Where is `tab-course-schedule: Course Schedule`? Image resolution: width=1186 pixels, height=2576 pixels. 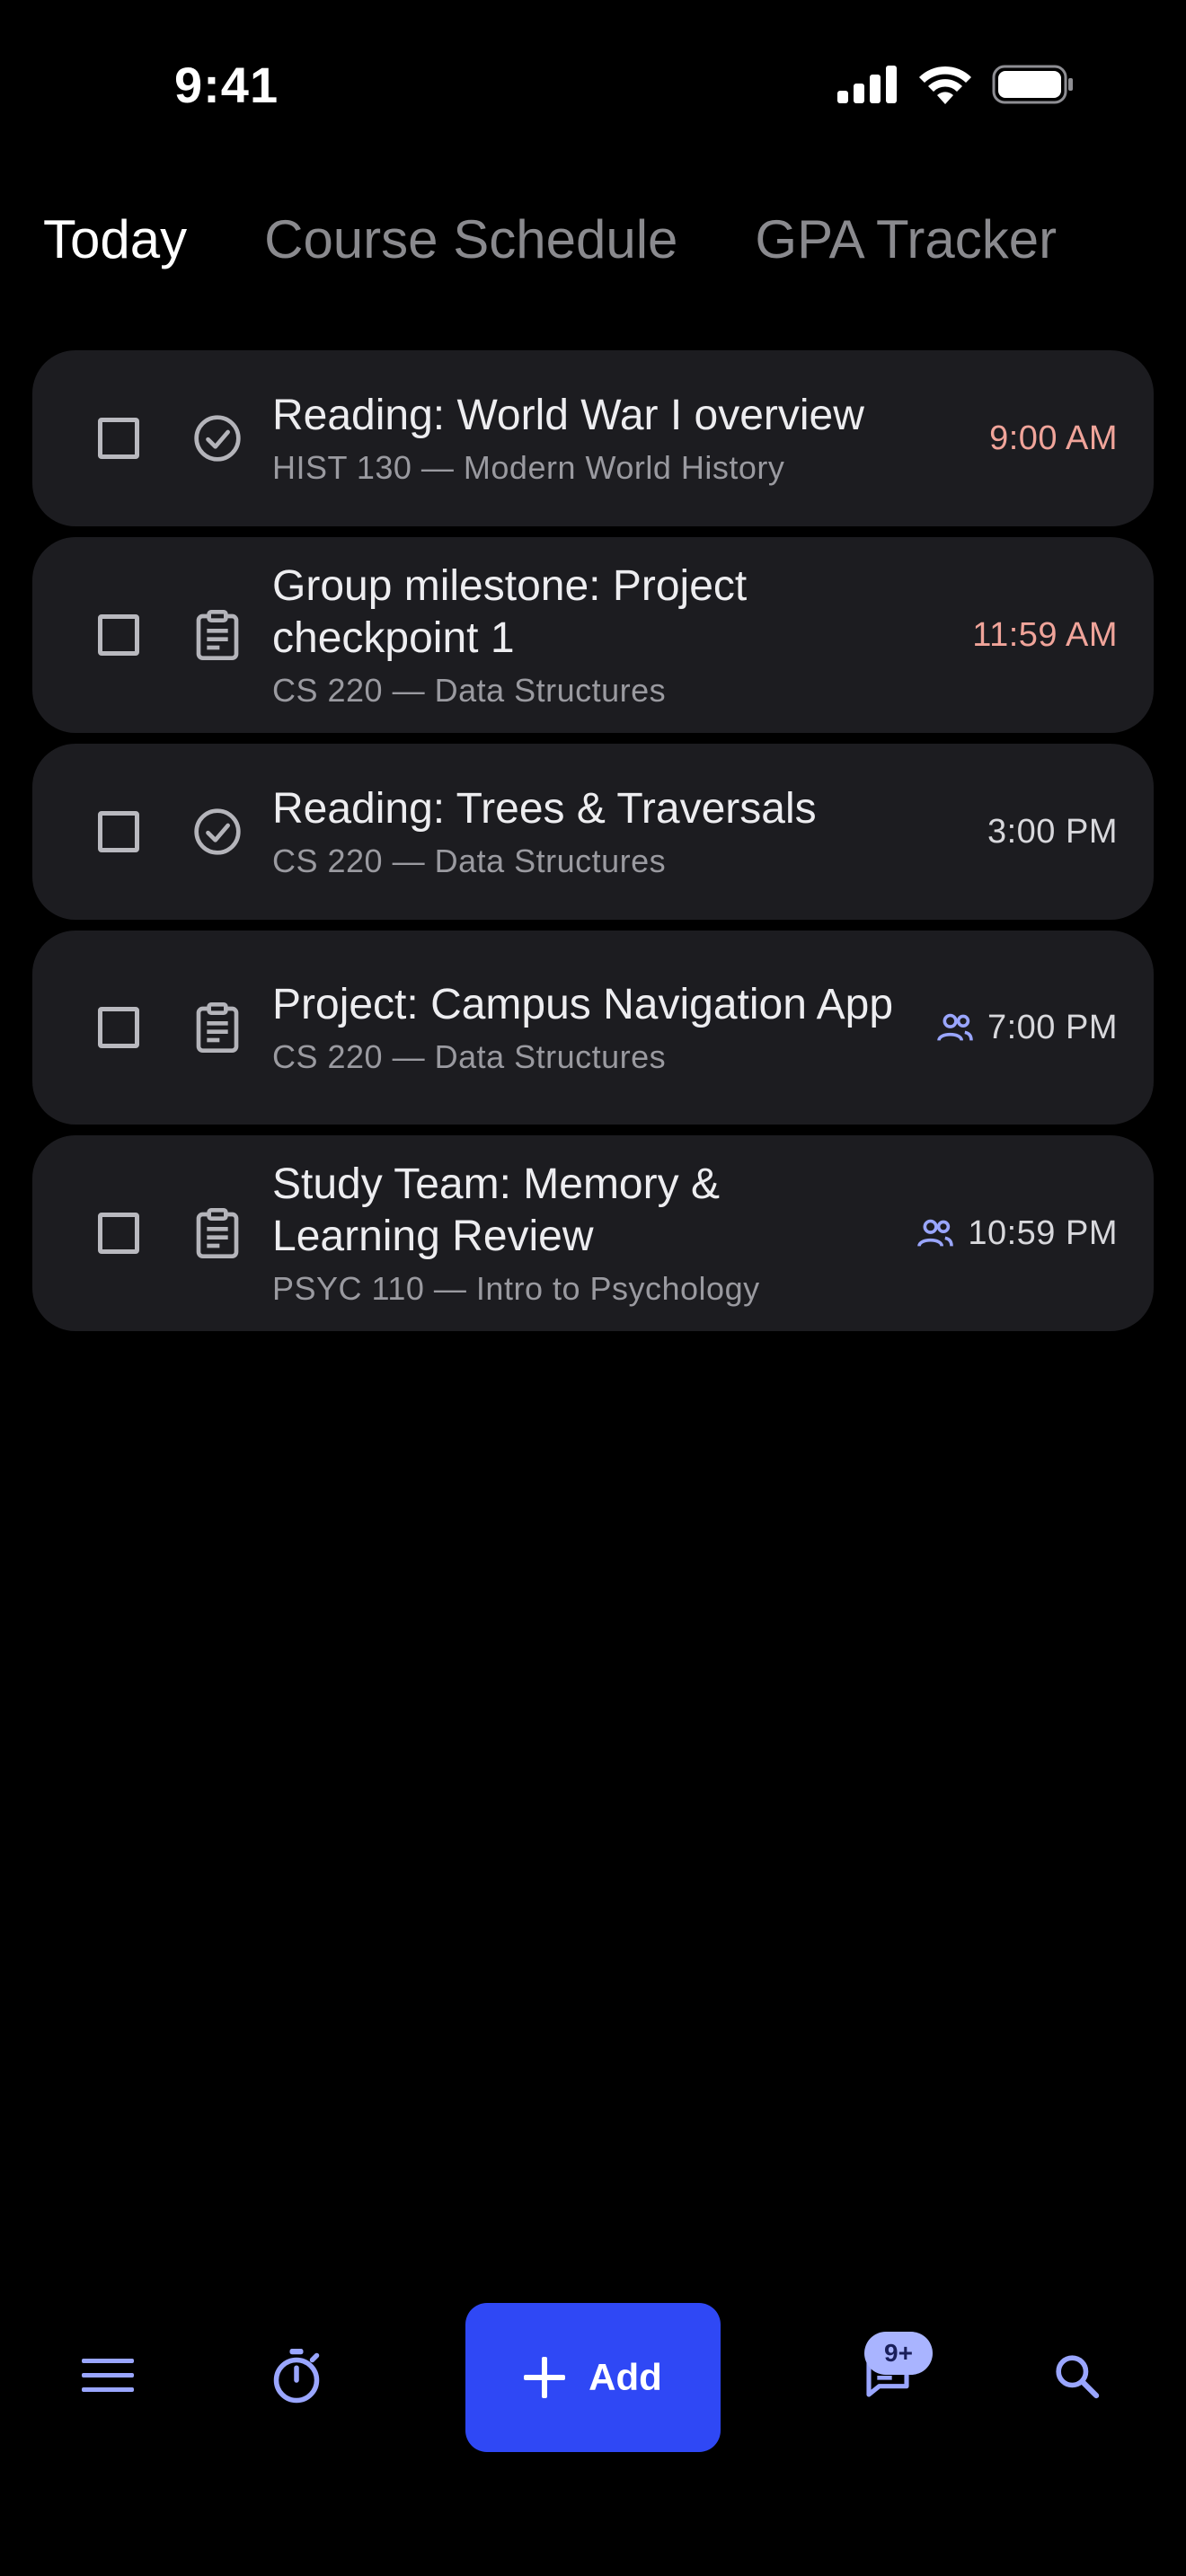
tab-course-schedule: Course Schedule is located at coordinates (470, 239).